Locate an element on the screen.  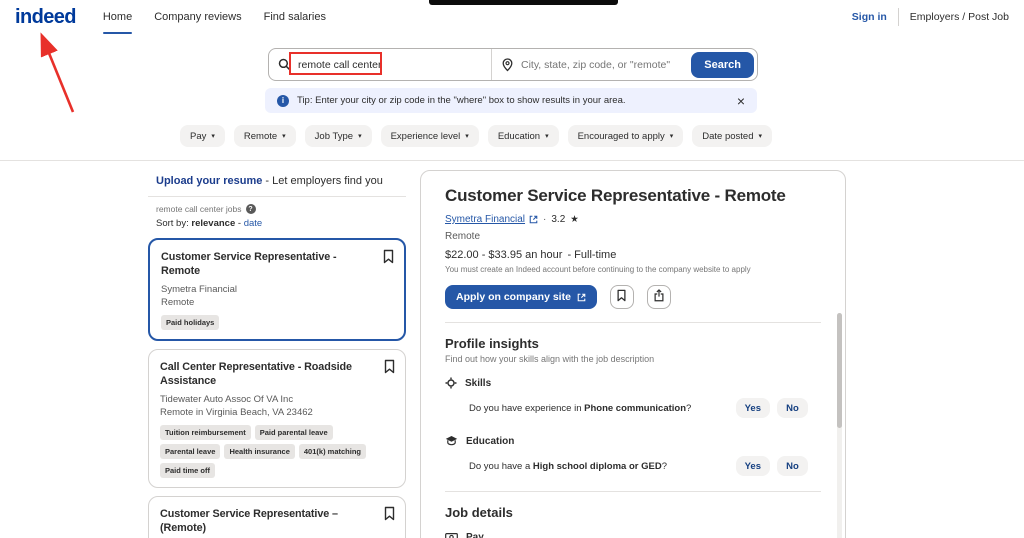
scrollbar-thumb is located at coordinates (839, 370).